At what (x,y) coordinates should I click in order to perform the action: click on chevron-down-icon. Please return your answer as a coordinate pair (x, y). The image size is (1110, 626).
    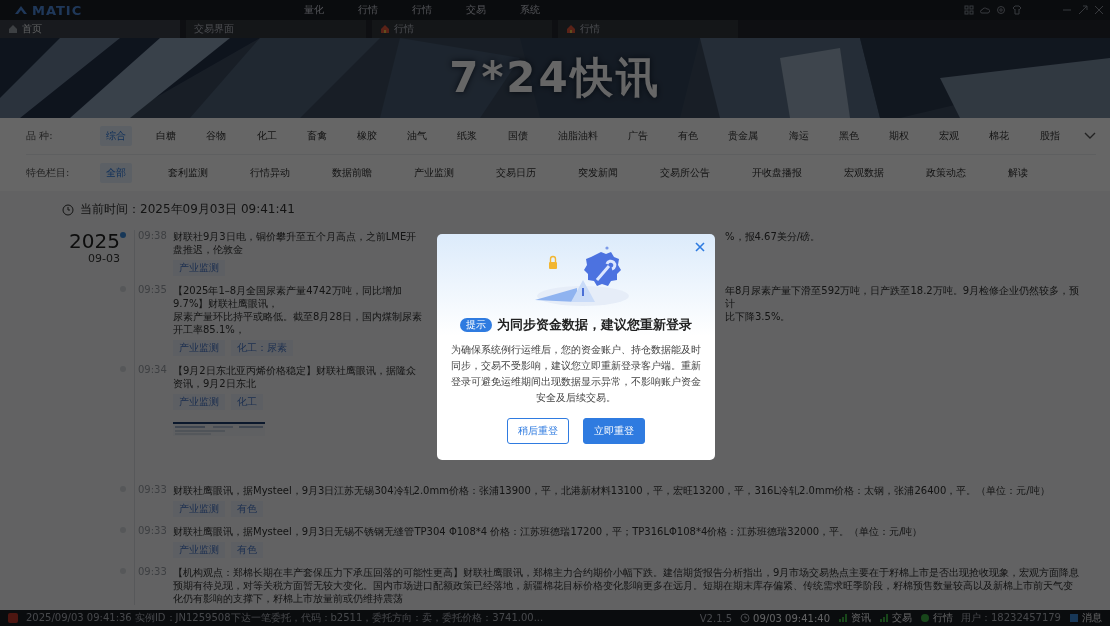
    Looking at the image, I should click on (1089, 136).